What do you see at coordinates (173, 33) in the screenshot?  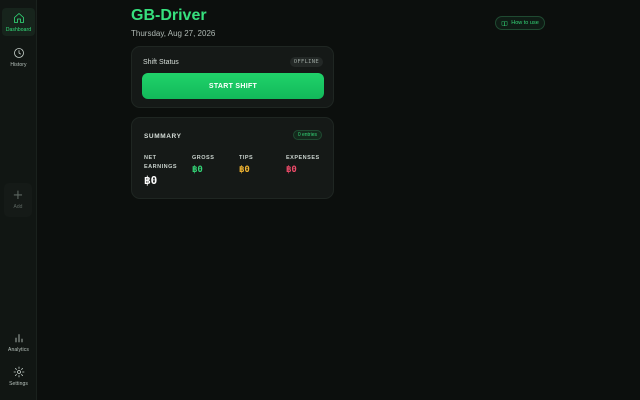 I see `date-label: Thursday, Aug 27, 2026` at bounding box center [173, 33].